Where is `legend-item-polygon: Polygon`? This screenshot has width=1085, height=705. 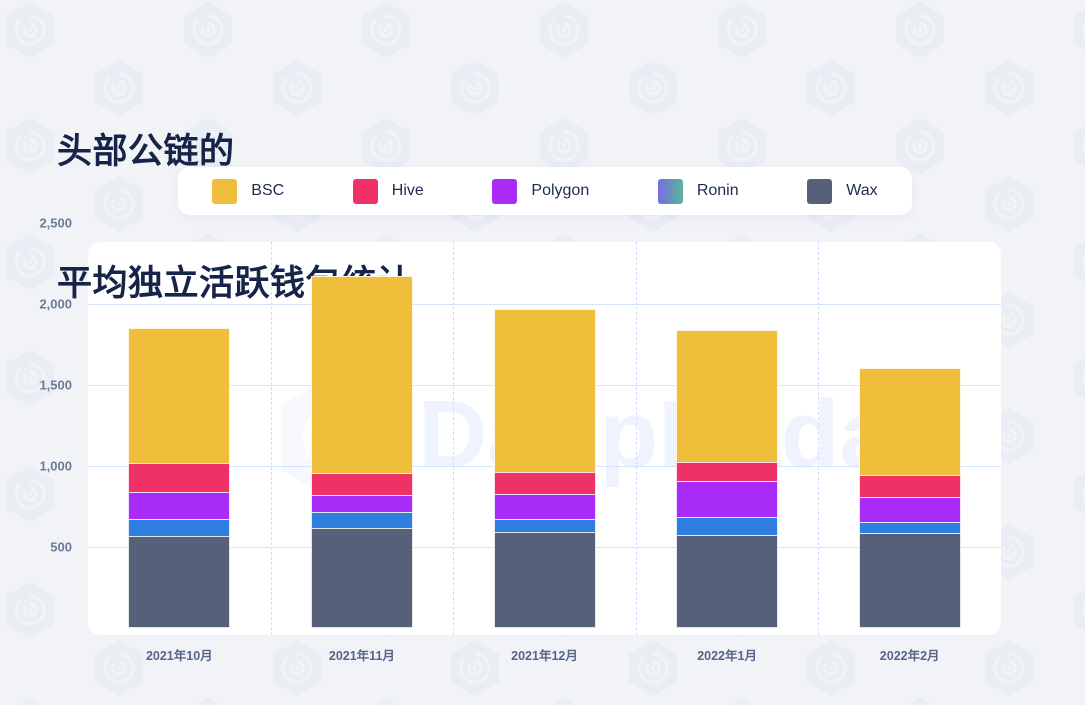
legend-item-polygon: Polygon is located at coordinates (541, 191).